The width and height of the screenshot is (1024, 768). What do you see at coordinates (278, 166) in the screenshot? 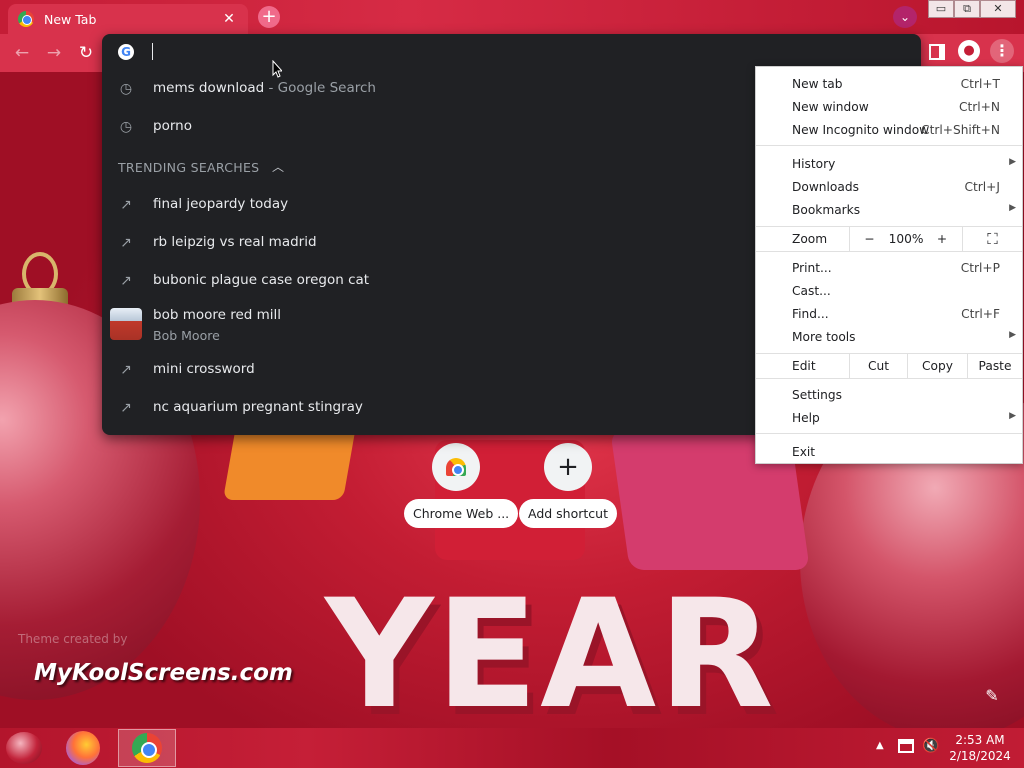
I see `collapse-chevron-icon: ︿` at bounding box center [278, 166].